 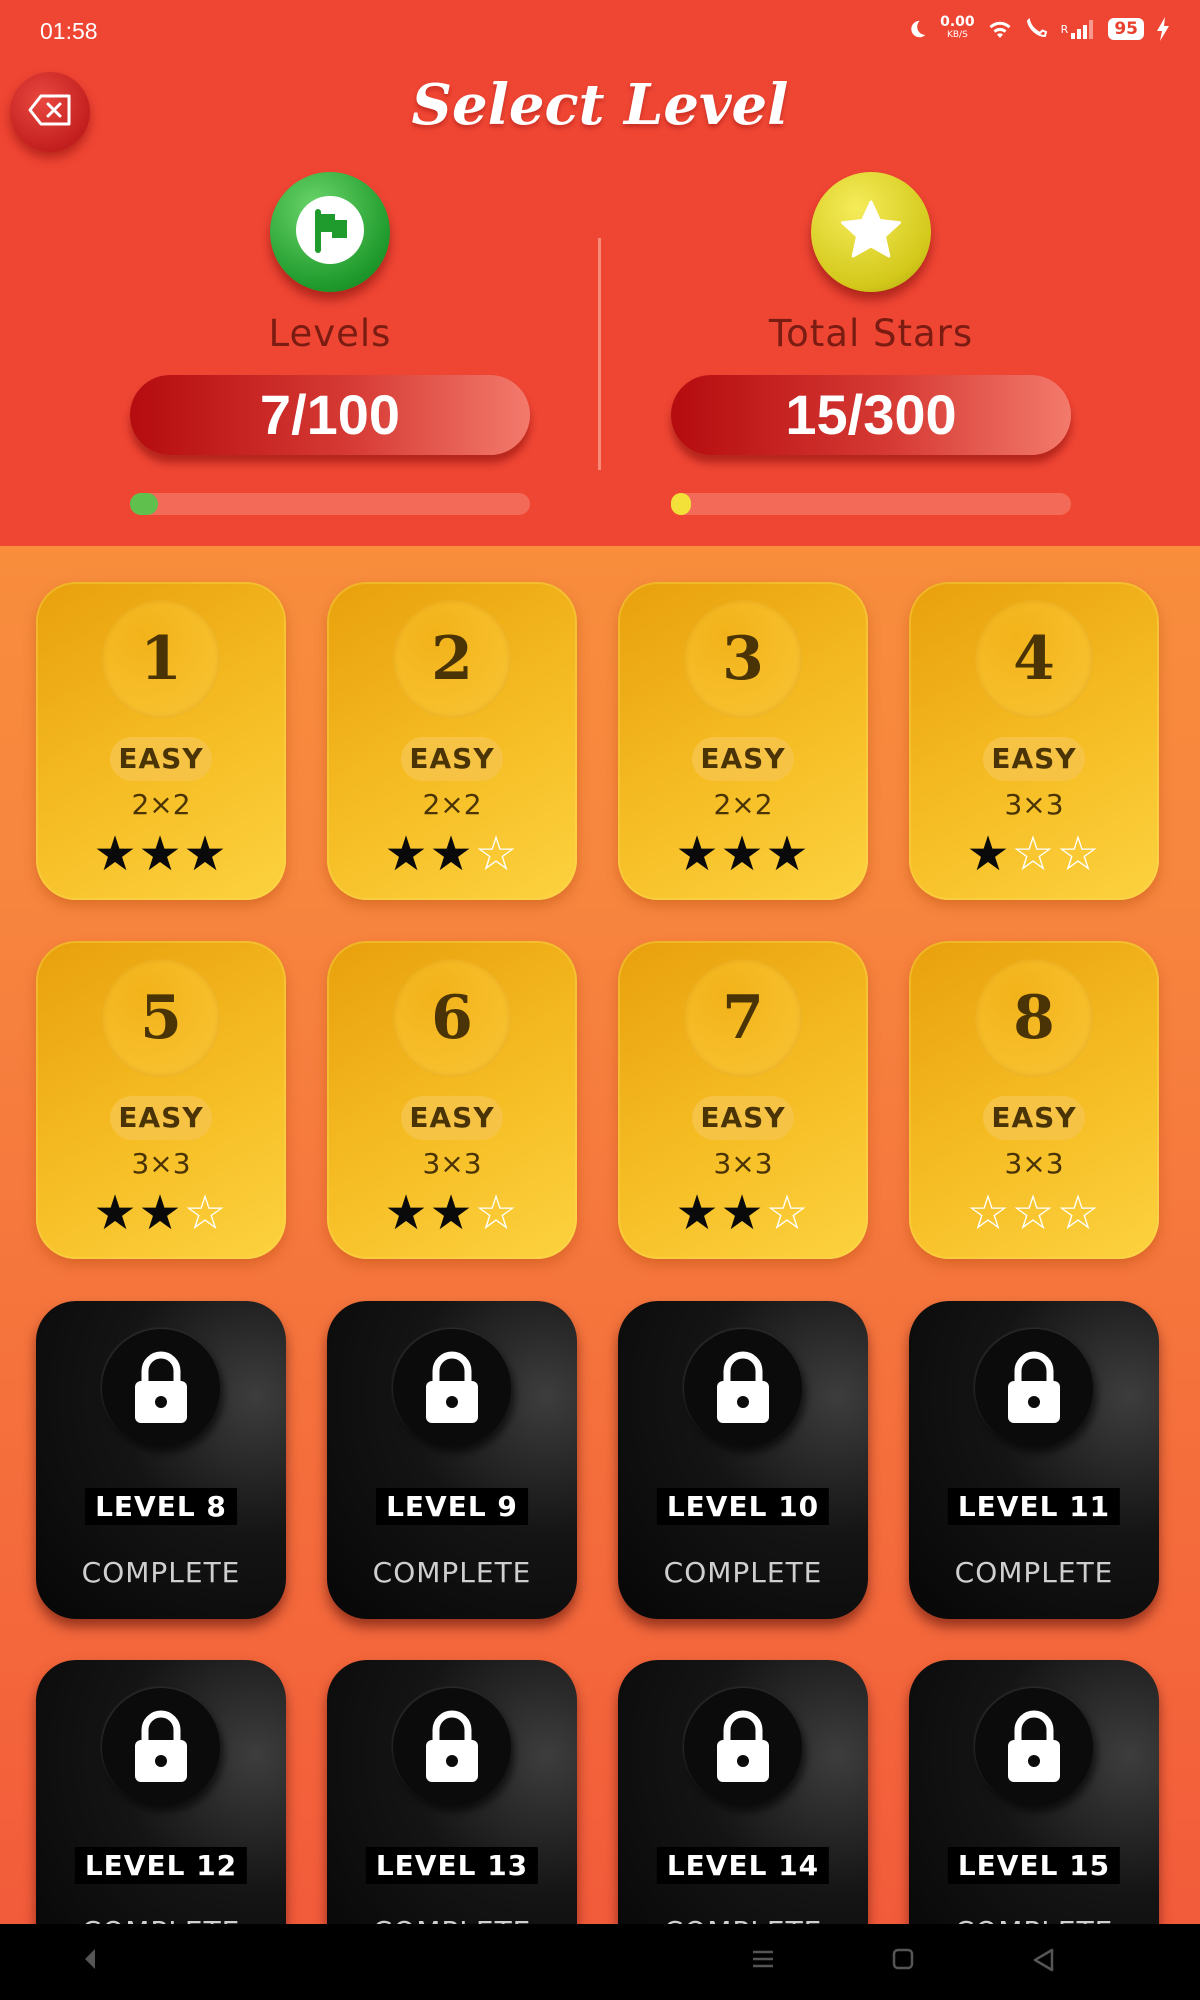 I want to click on level-card: 4 EASY 3×3 ★☆☆, so click(x=1034, y=741).